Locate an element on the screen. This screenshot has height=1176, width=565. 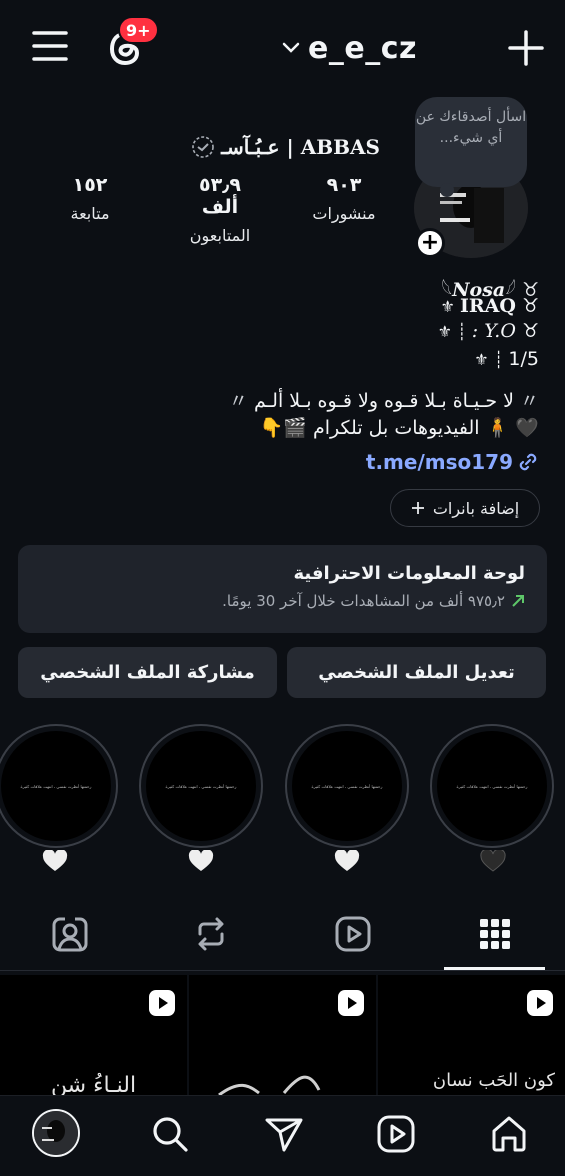
black-heart-icon is located at coordinates (493, 861).